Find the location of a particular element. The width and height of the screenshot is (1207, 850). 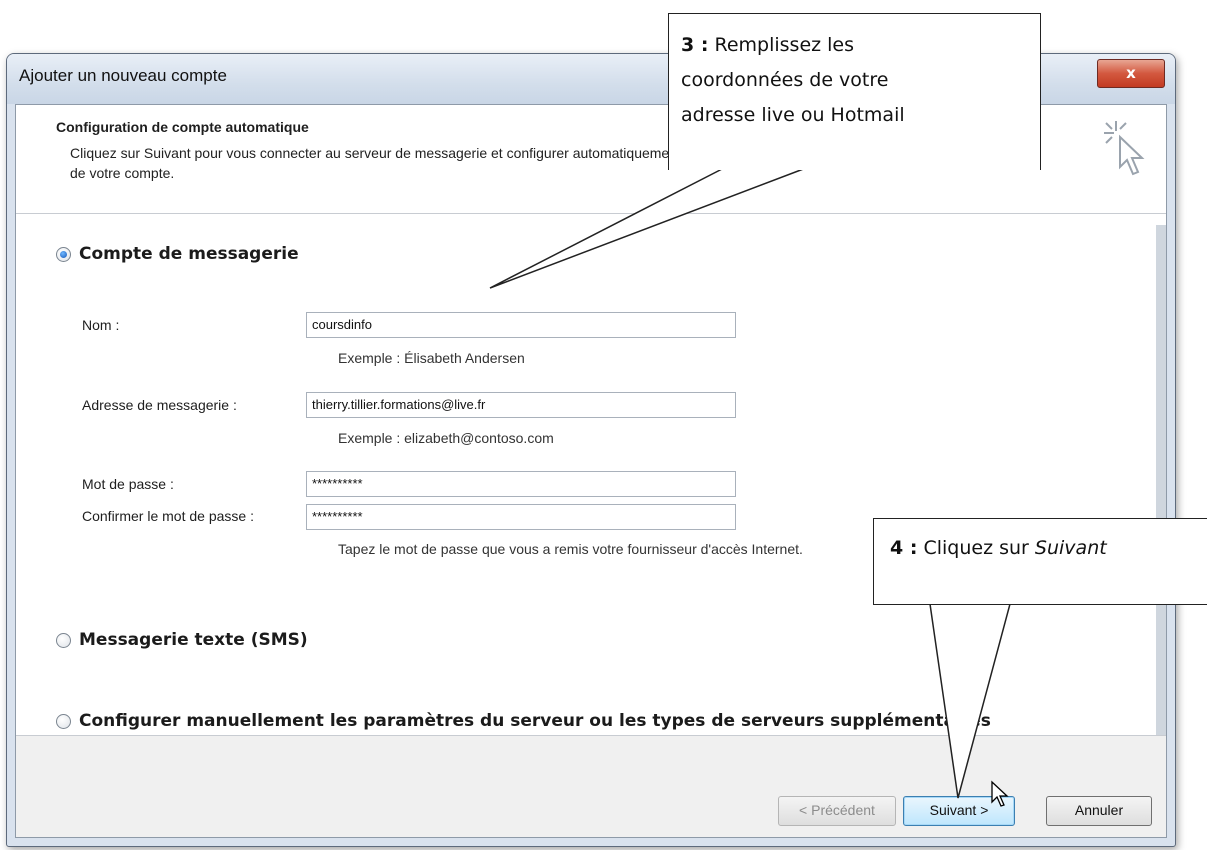

window-title: Ajouter un nouveau compte is located at coordinates (123, 75).